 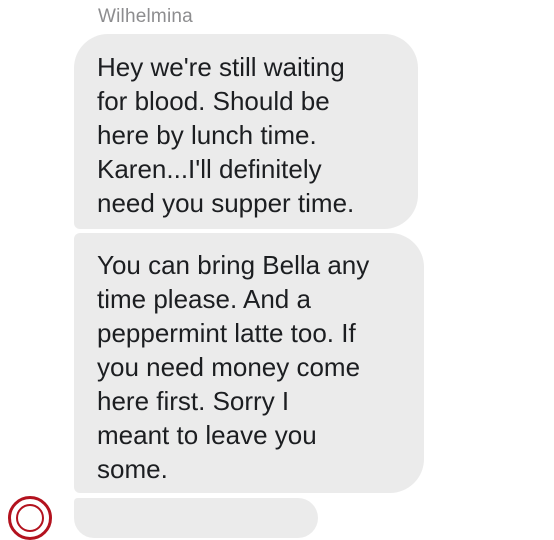 I want to click on sender-name: Wilhelmina, so click(x=145, y=16).